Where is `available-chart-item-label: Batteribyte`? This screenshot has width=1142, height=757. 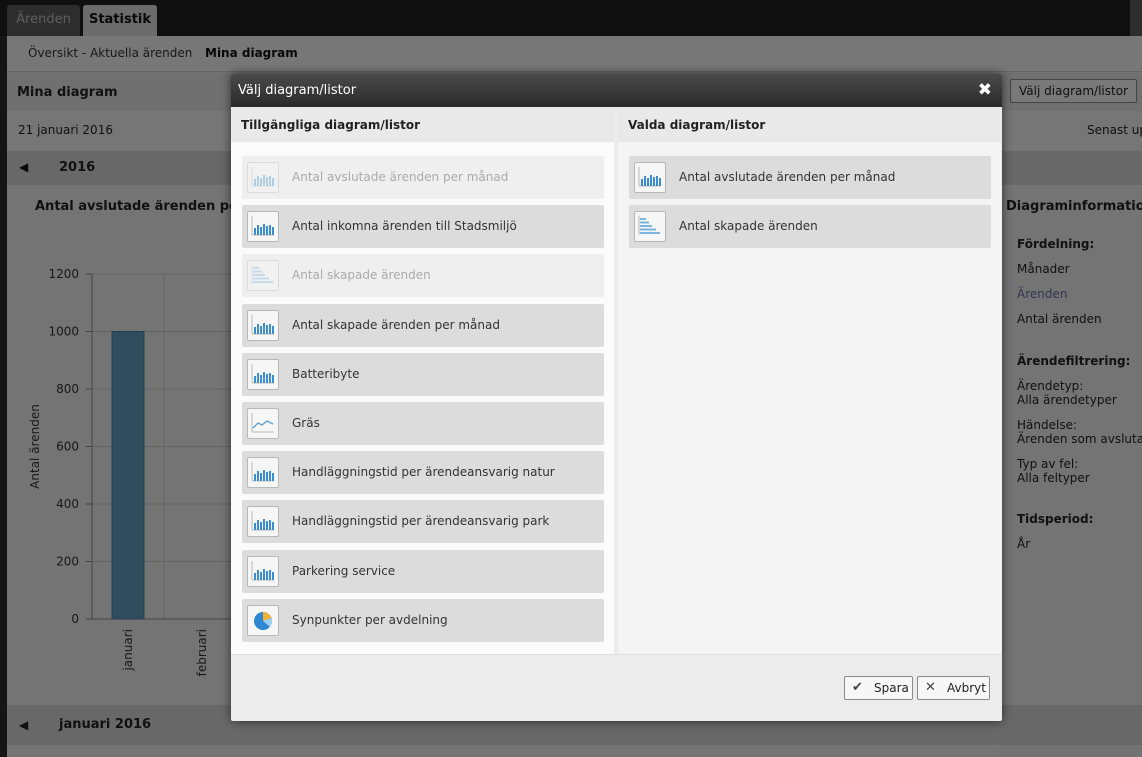
available-chart-item-label: Batteribyte is located at coordinates (326, 373).